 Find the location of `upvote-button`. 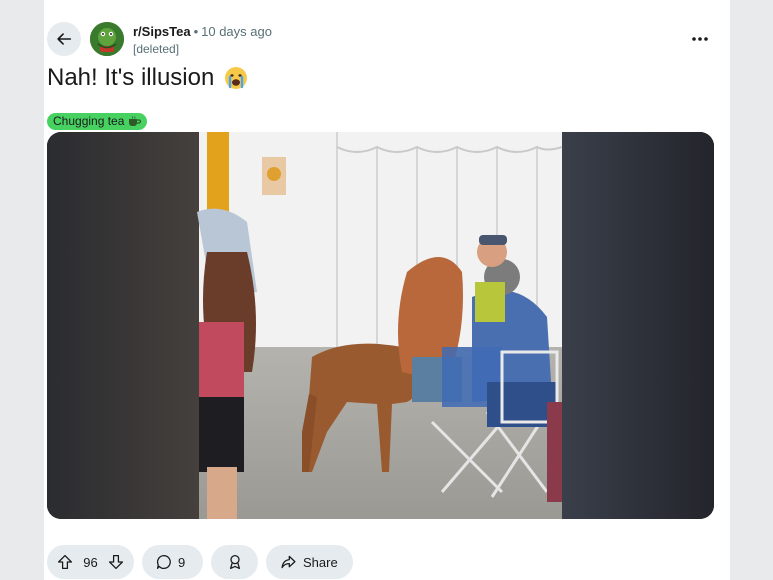

upvote-button is located at coordinates (65, 562).